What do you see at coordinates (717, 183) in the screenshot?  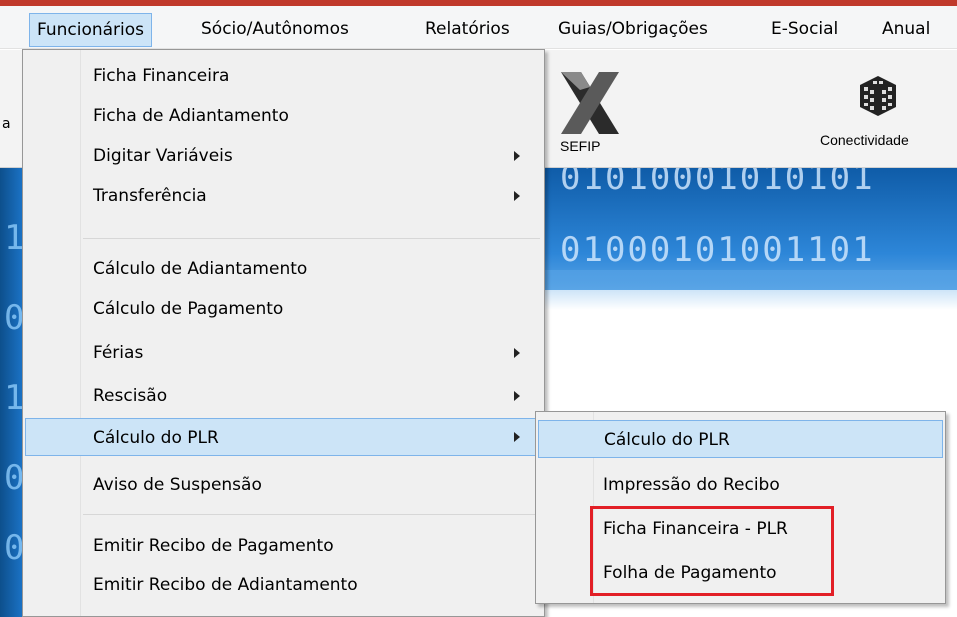 I see `binary-text-line: 01010001010101` at bounding box center [717, 183].